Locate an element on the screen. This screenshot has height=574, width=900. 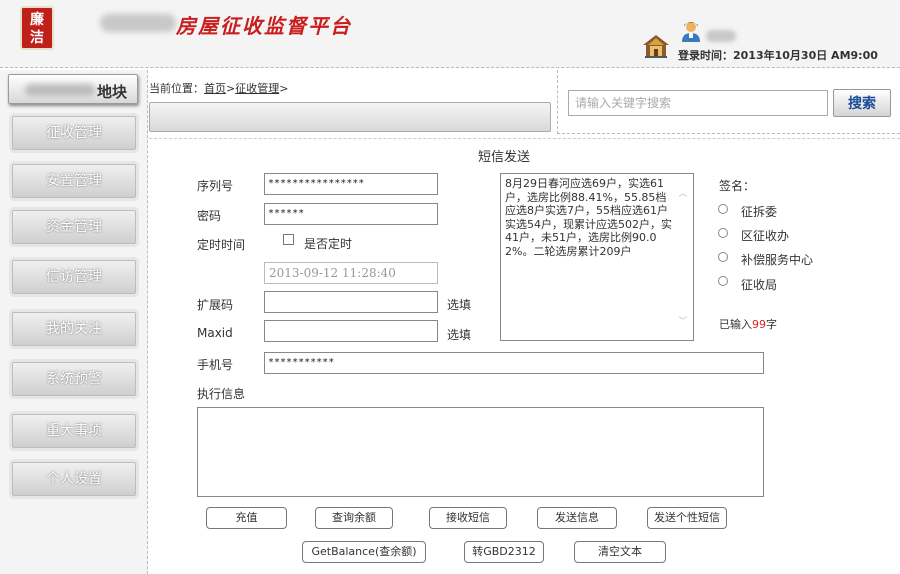
password-input: ****** is located at coordinates (351, 214).